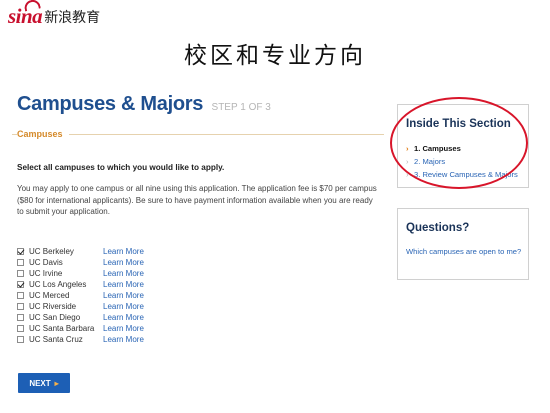 The image size is (550, 413). Describe the element at coordinates (62, 328) in the screenshot. I see `campus-name: UC Santa Barbara` at that location.